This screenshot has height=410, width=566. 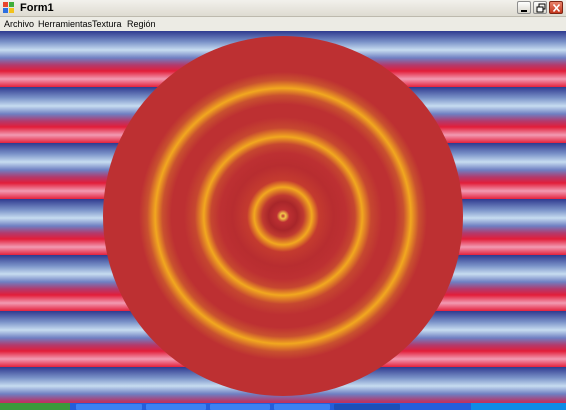 I want to click on taskbar-button-active, so click(x=367, y=407).